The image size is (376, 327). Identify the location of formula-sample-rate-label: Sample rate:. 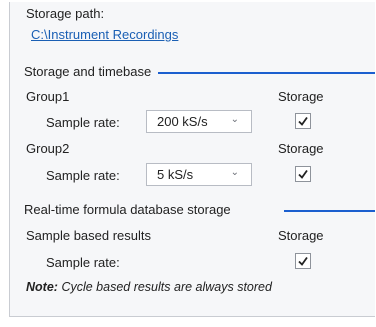
(83, 262).